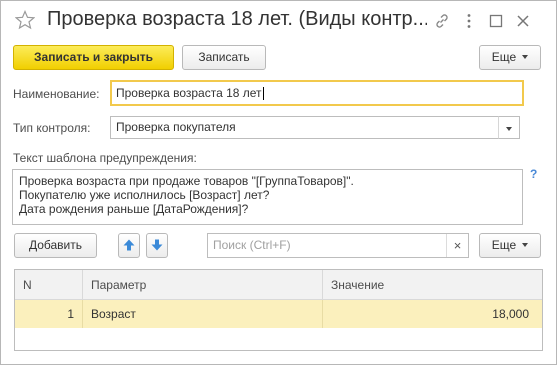  I want to click on maximize-icon, so click(496, 21).